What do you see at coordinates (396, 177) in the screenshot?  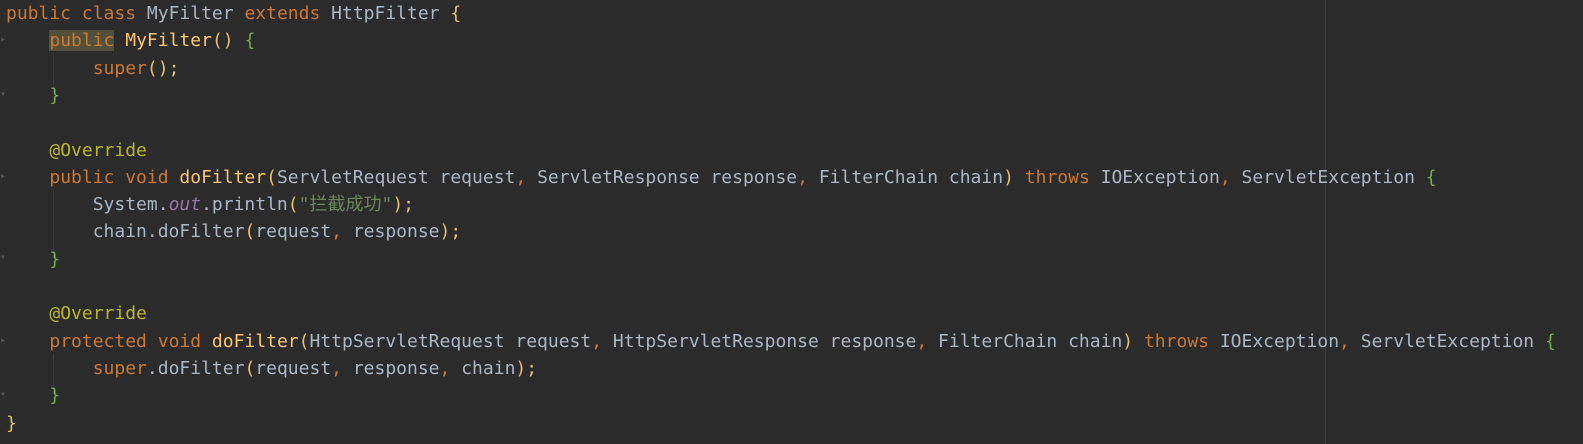 I see `code-token: ServletRequest request` at bounding box center [396, 177].